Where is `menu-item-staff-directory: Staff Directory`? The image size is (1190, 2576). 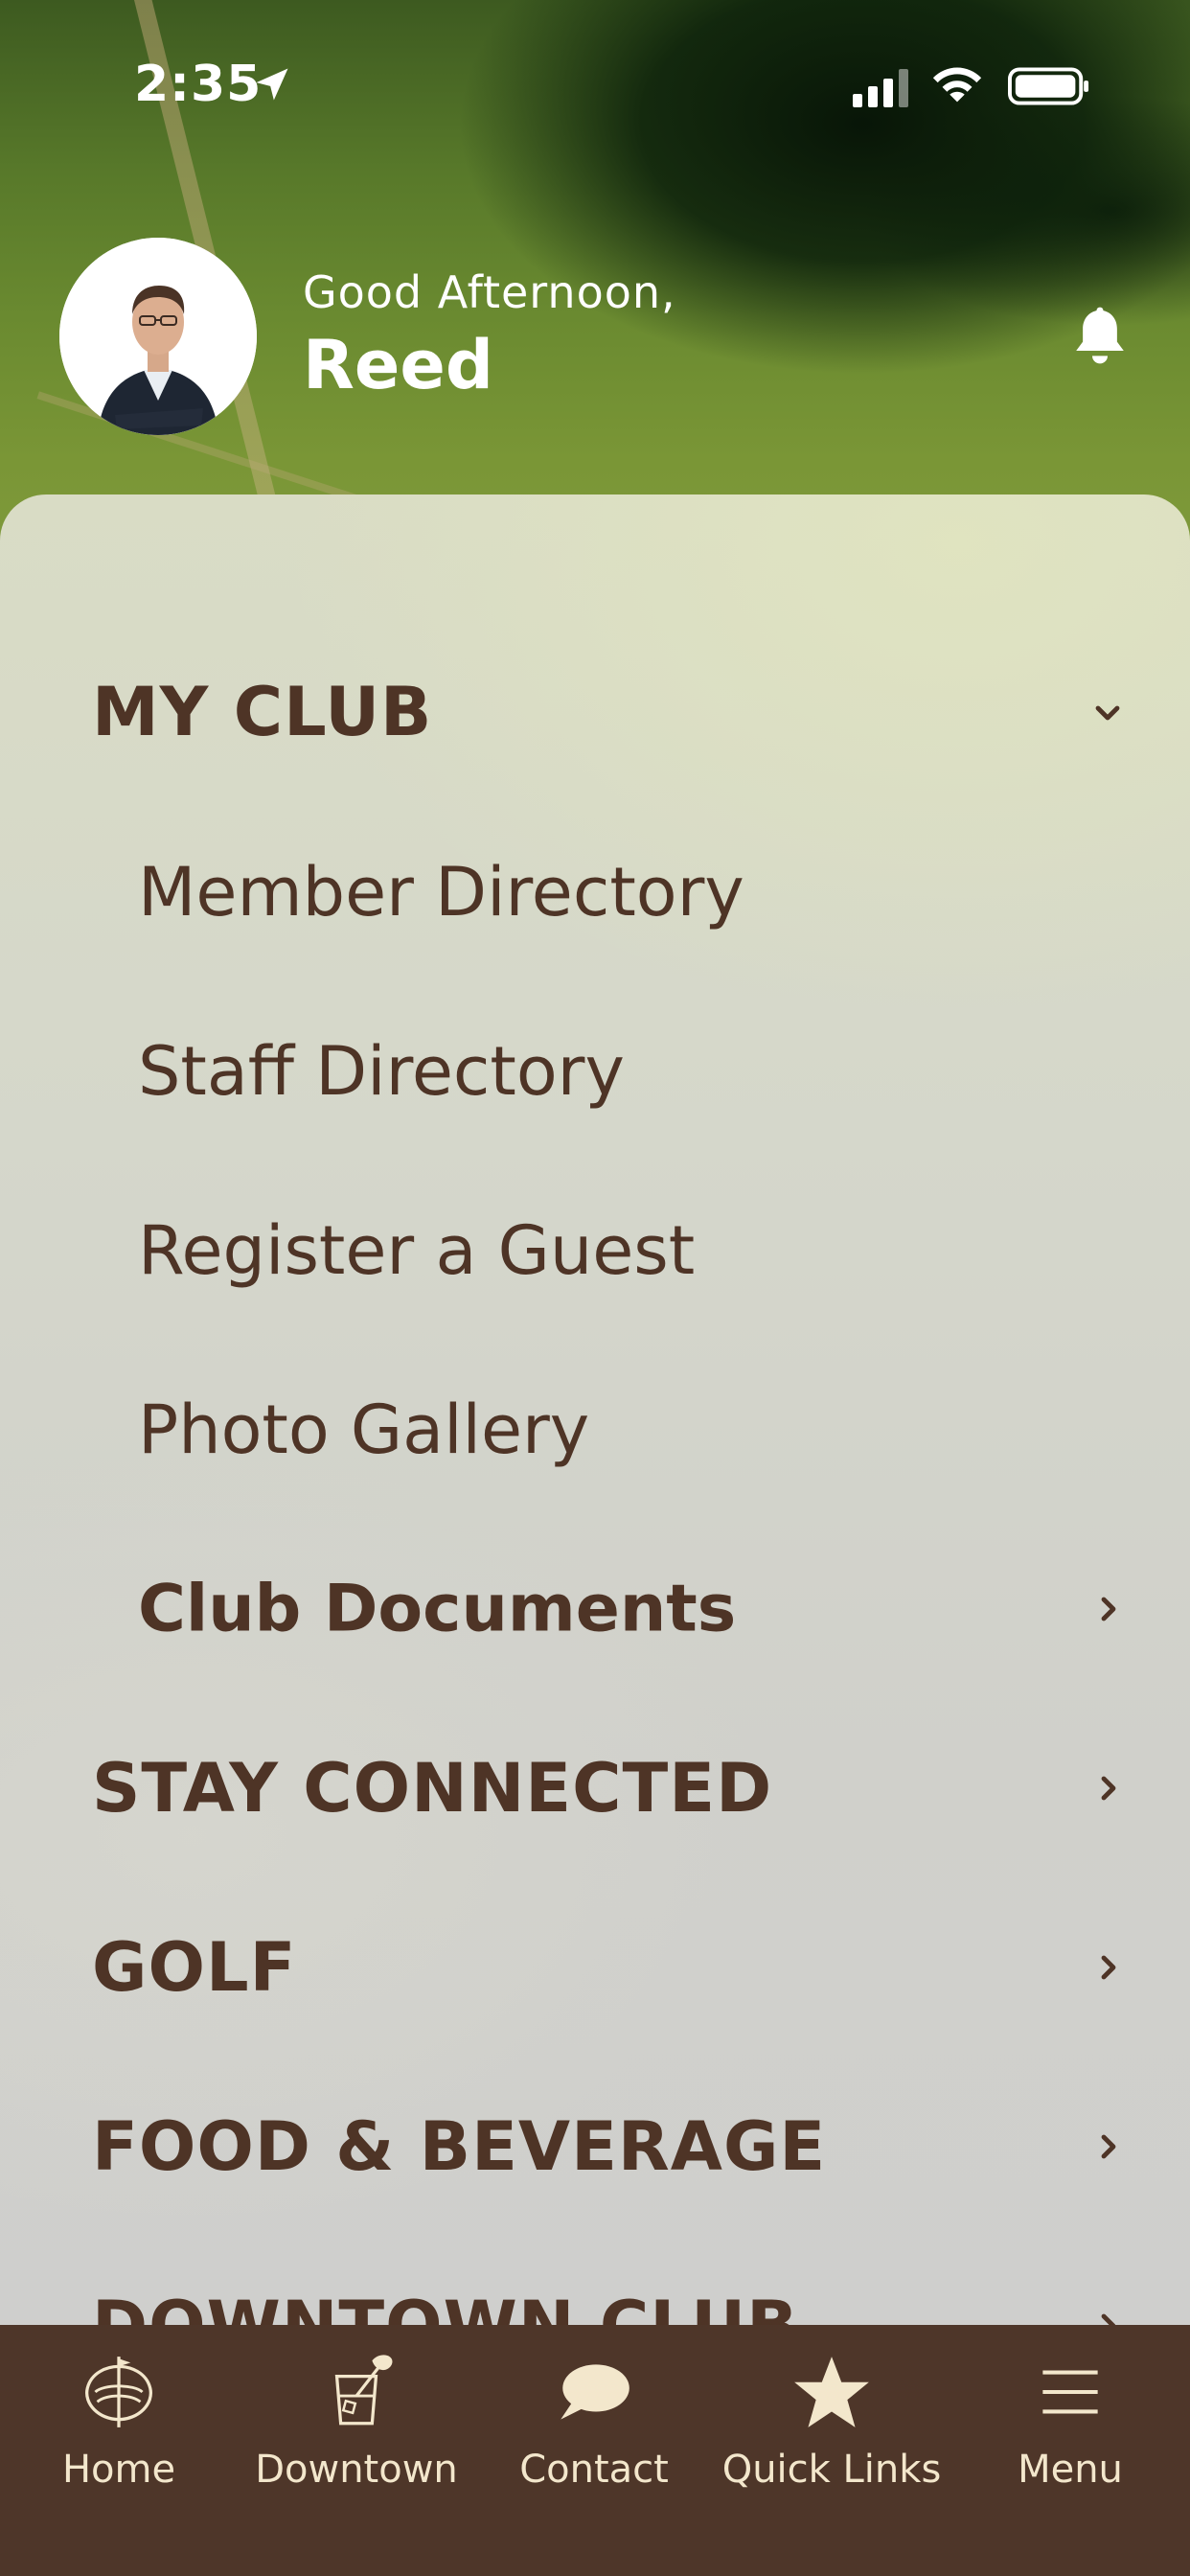
menu-item-staff-directory: Staff Directory is located at coordinates (595, 1071).